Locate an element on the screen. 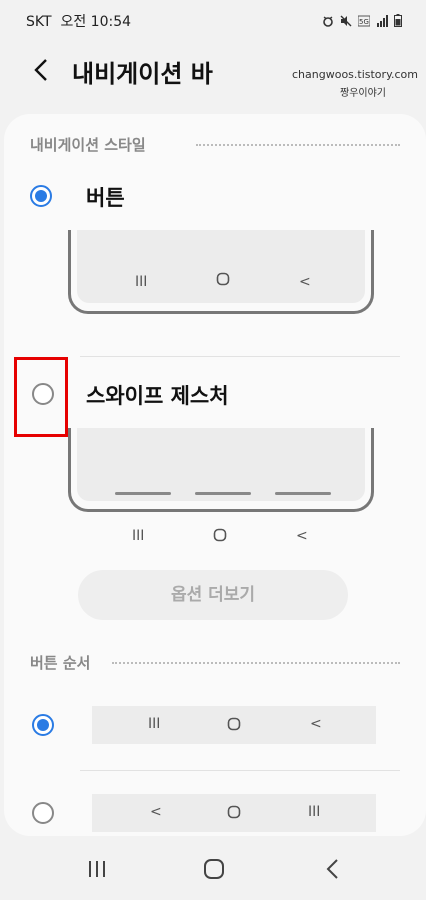  back-button is located at coordinates (42, 70).